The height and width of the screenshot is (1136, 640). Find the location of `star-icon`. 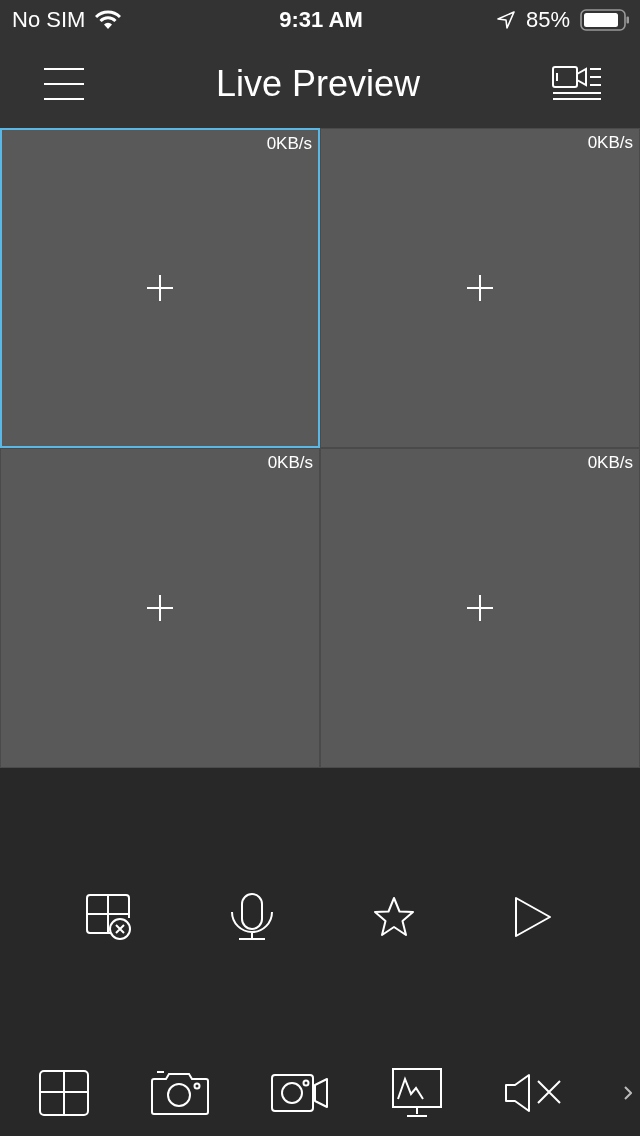

star-icon is located at coordinates (393, 917).